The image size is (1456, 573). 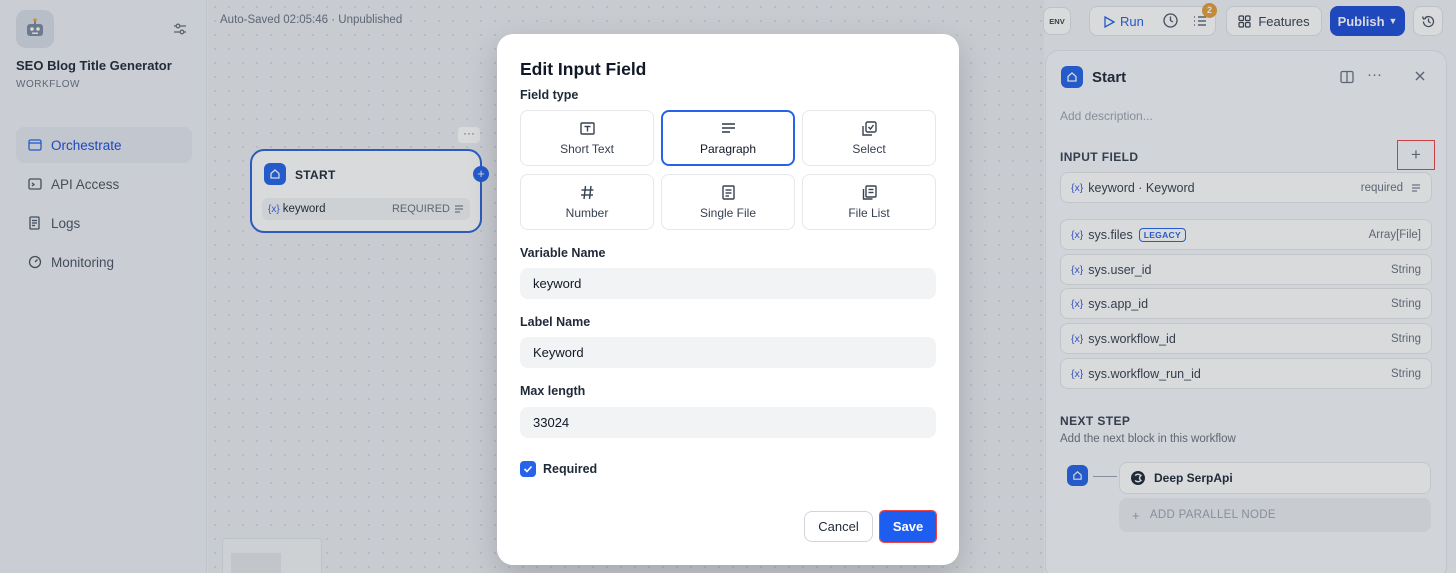 I want to click on field-type-label-text: File List, so click(x=869, y=213).